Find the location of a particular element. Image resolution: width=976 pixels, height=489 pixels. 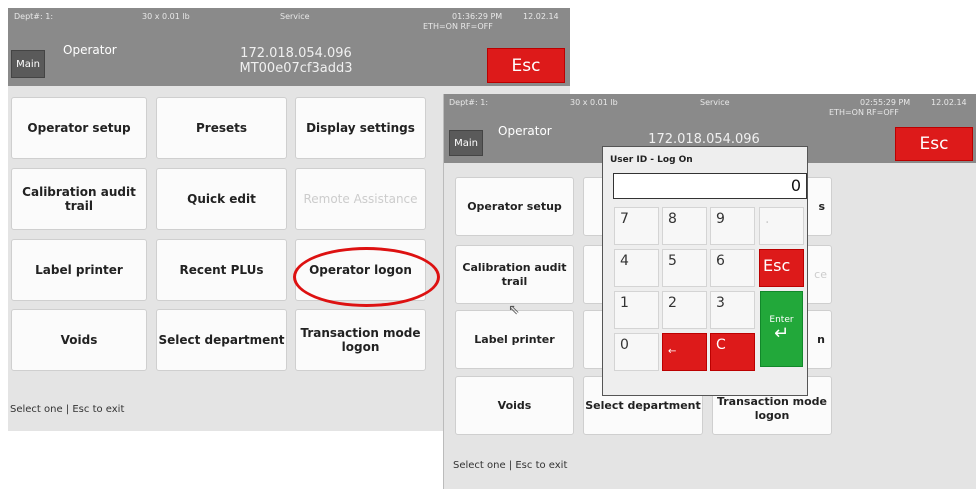

backspace-button: ← is located at coordinates (684, 352).